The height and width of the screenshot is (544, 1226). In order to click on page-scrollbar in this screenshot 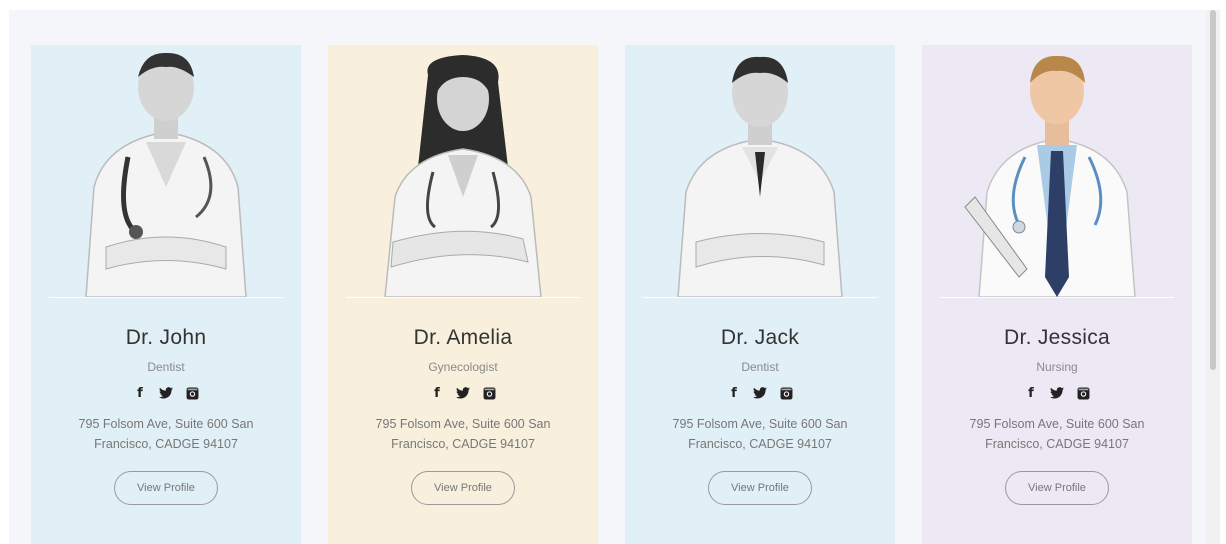, I will do `click(1213, 277)`.